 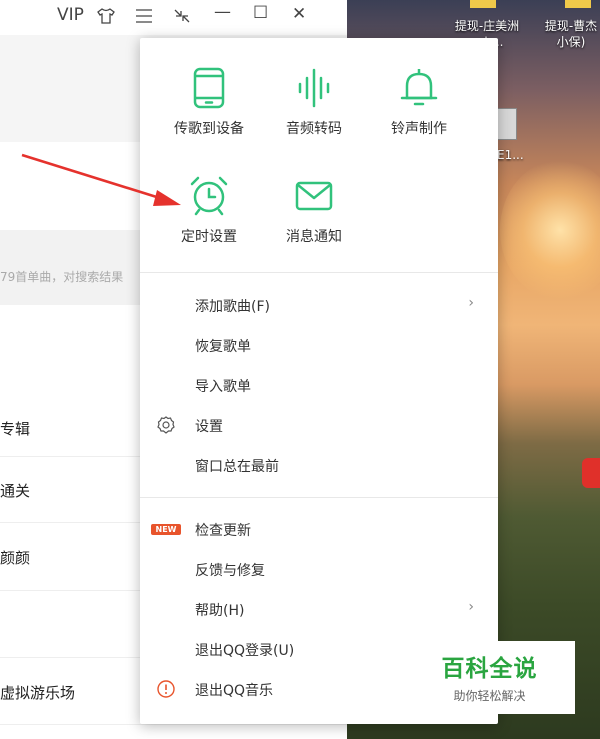 I want to click on watermark-subtitle: 助你轻松解决, so click(x=489, y=696).